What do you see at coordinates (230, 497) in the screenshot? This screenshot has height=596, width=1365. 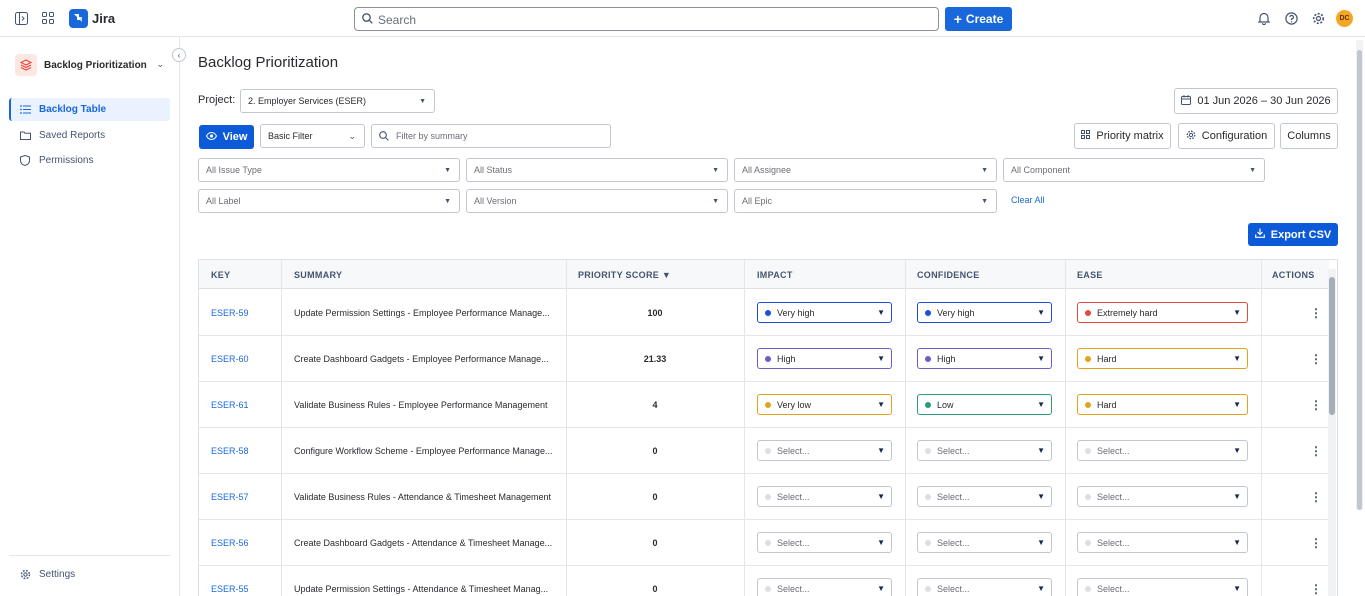 I see `issue-key-link: ESER-57` at bounding box center [230, 497].